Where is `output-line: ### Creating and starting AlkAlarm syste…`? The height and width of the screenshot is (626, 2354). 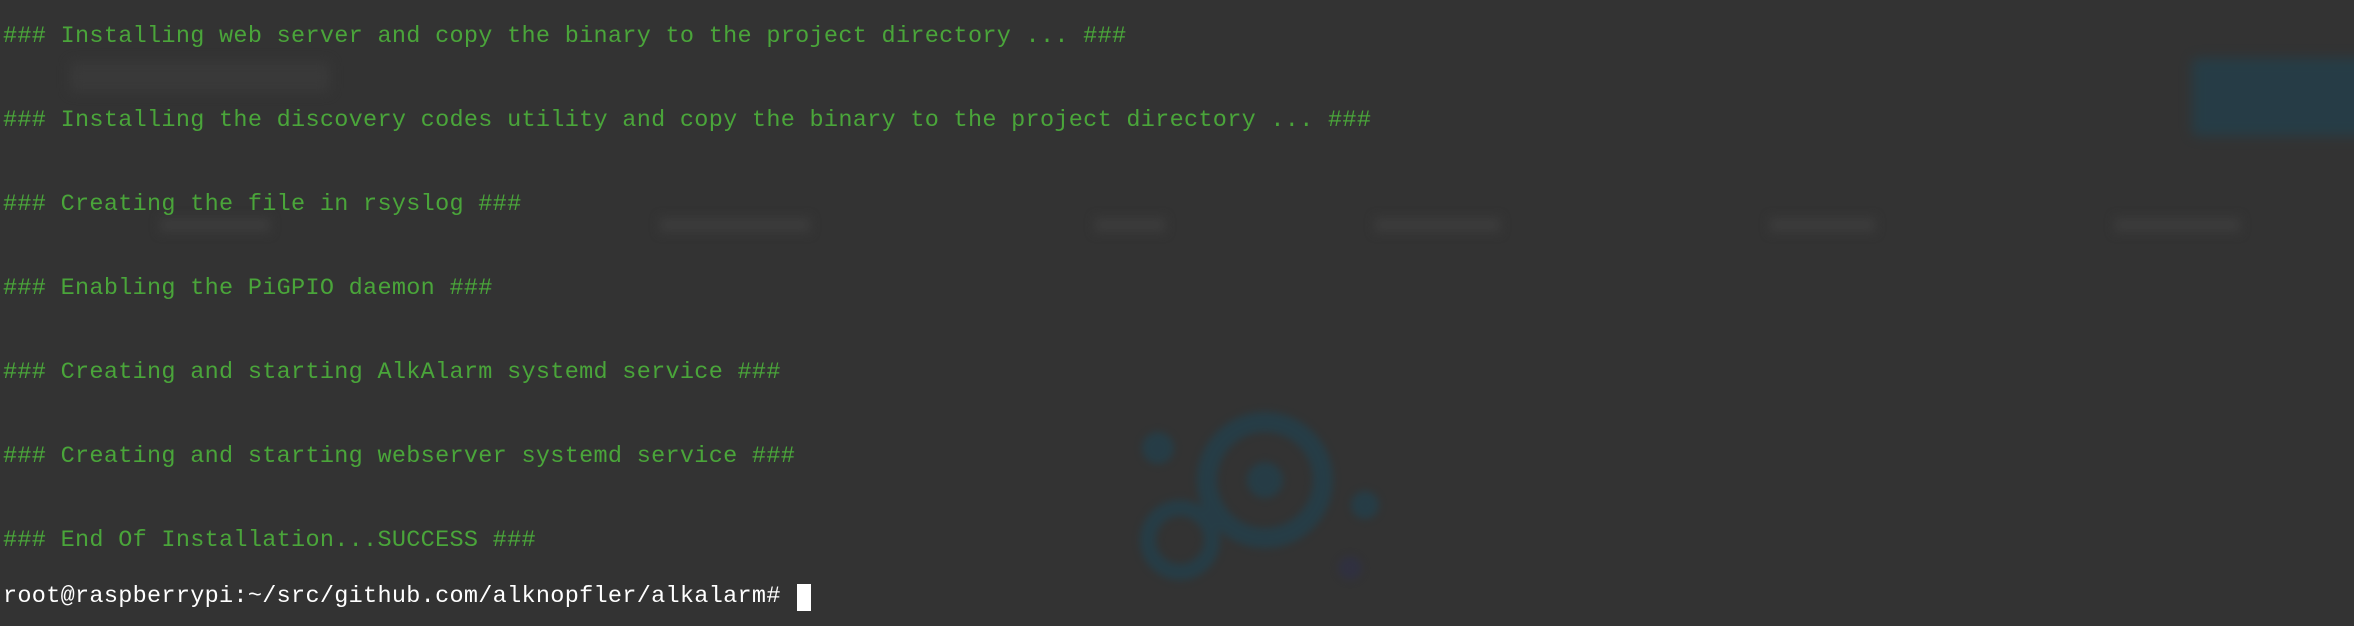
output-line: ### Creating and starting AlkAlarm syste… is located at coordinates (392, 372).